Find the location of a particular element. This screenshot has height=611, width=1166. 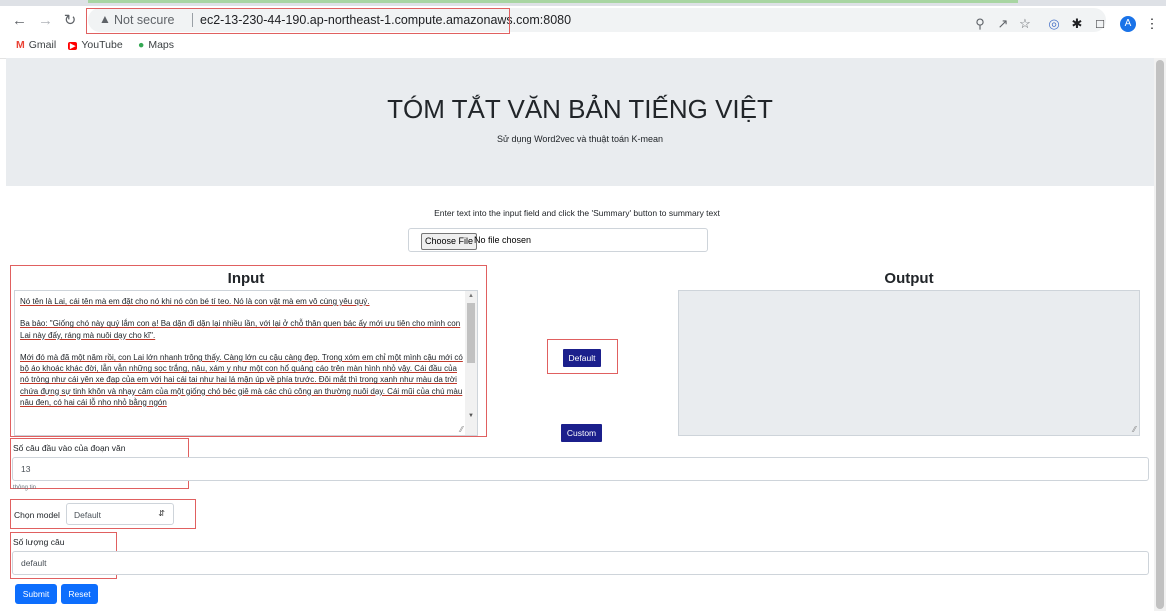

input-scrollbar: ▲ ▼ is located at coordinates (471, 363).